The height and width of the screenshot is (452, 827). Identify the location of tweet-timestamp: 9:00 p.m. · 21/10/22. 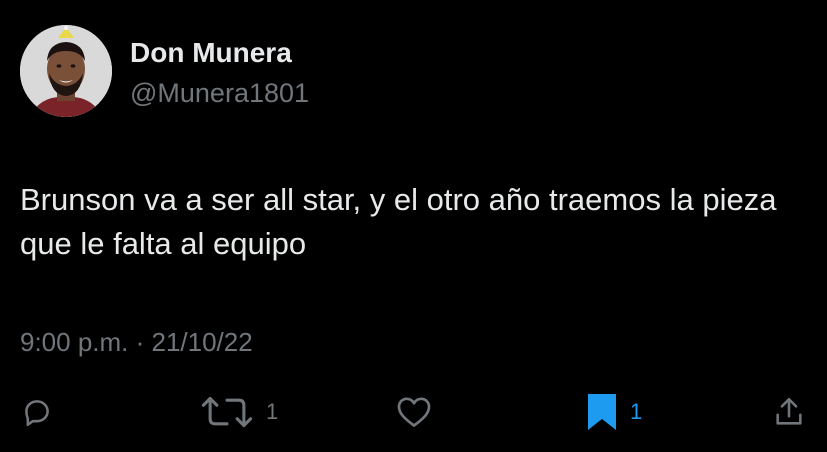
(136, 342).